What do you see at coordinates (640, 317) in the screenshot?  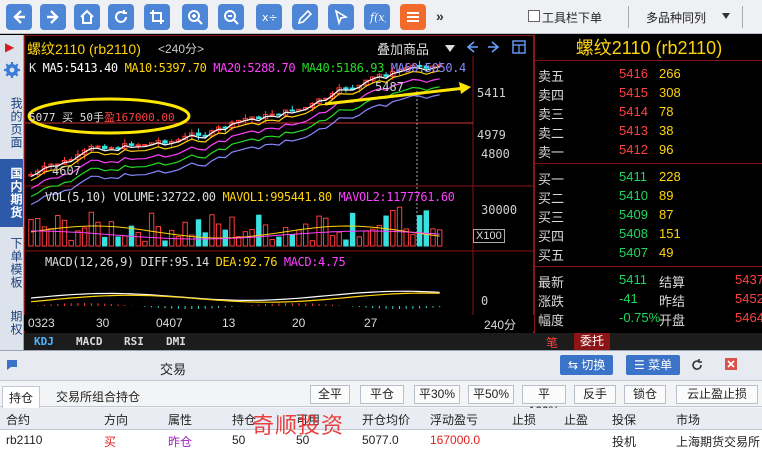 I see `stat-value: -0.75%` at bounding box center [640, 317].